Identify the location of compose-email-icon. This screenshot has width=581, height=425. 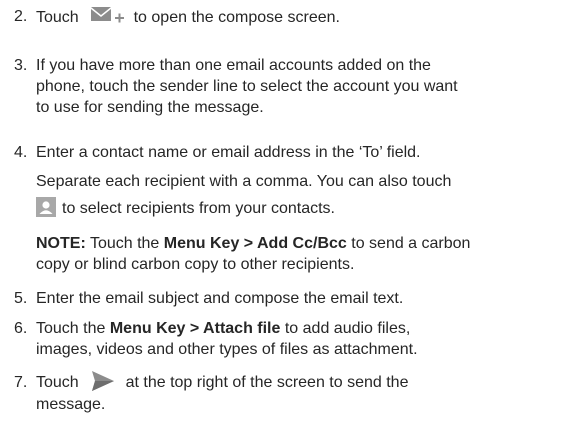
(107, 15).